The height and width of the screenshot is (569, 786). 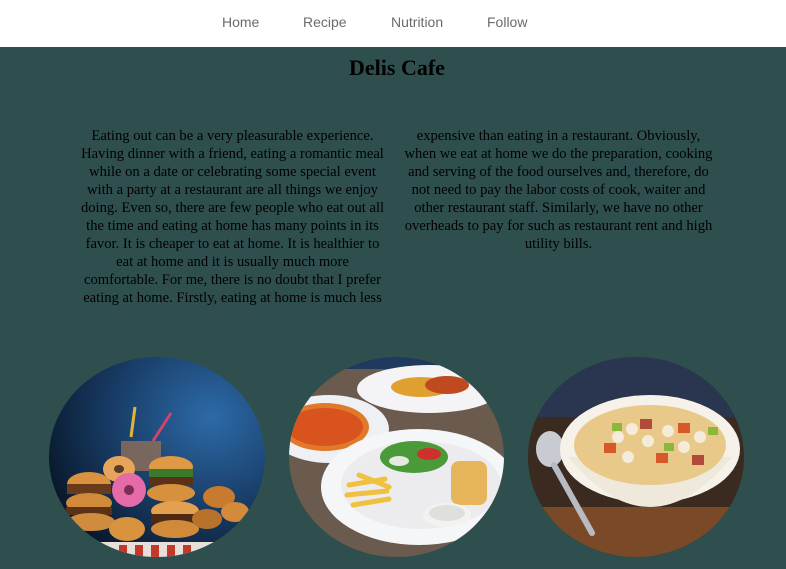 I want to click on pizza-fries-image, so click(x=396, y=457).